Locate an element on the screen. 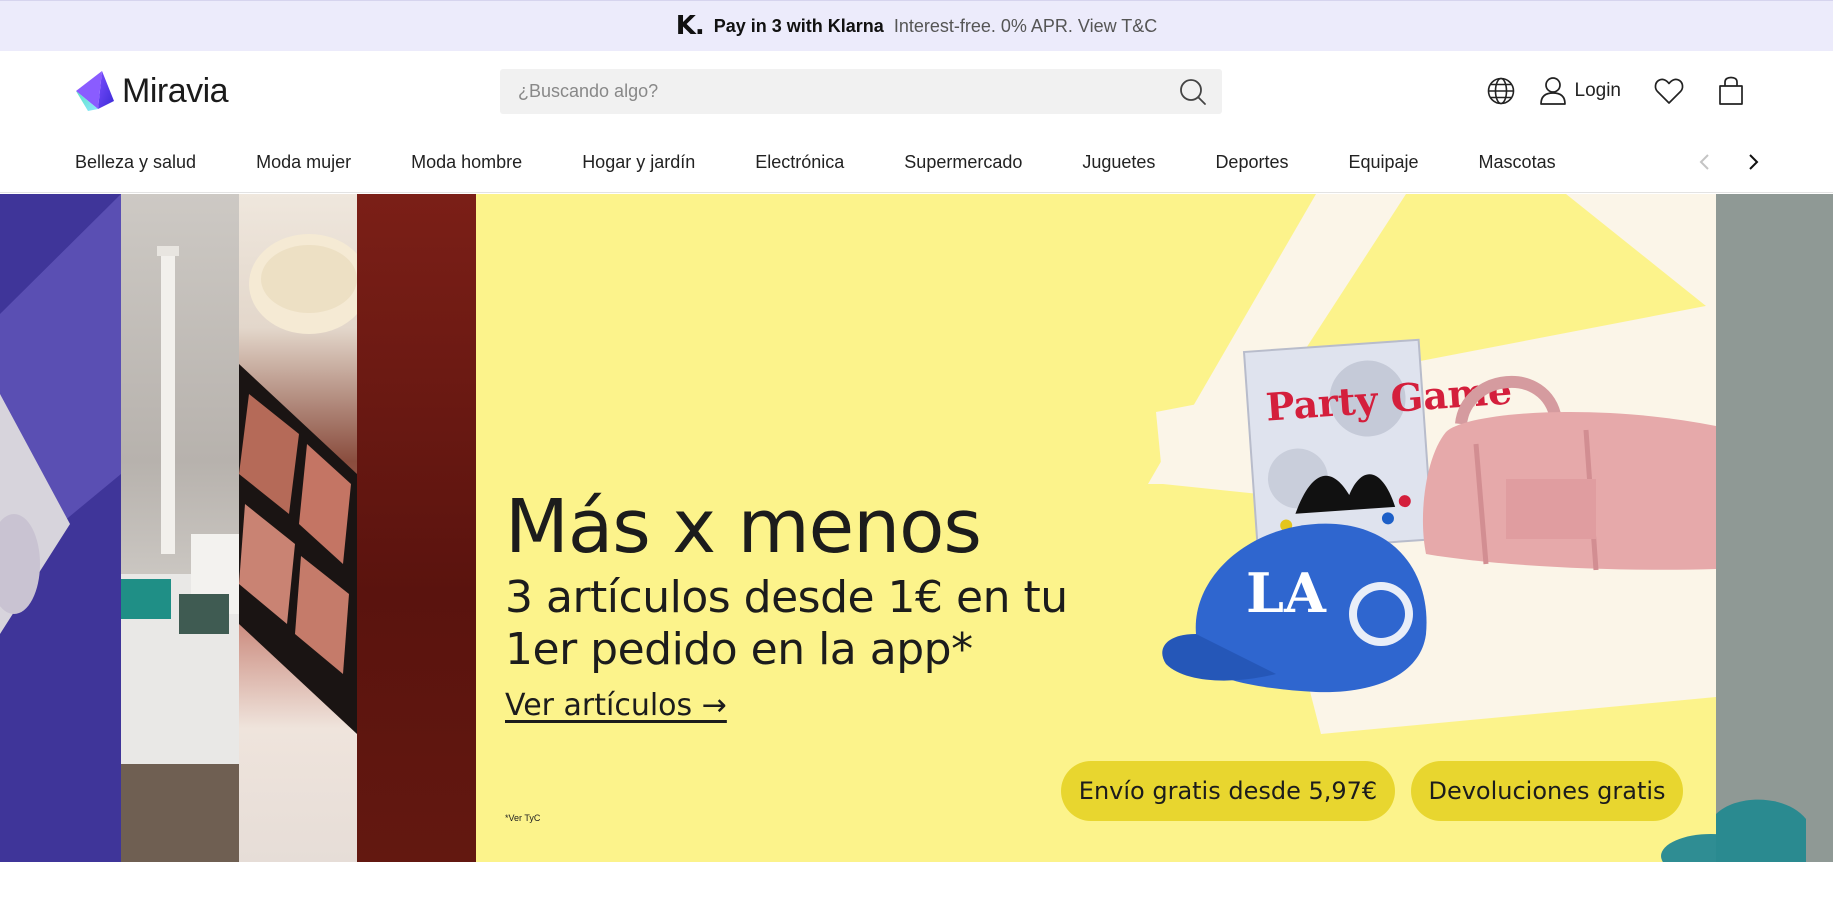 The height and width of the screenshot is (902, 1833). category-next-button is located at coordinates (1753, 162).